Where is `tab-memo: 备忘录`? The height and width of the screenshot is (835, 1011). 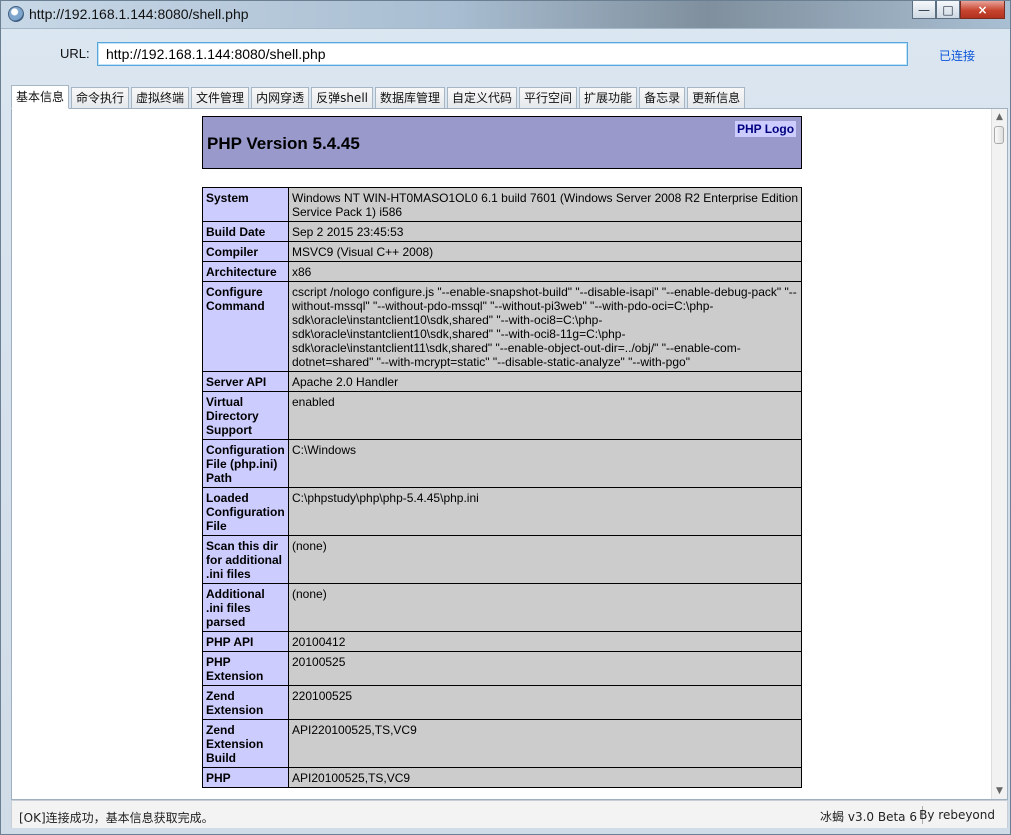 tab-memo: 备忘录 is located at coordinates (662, 98).